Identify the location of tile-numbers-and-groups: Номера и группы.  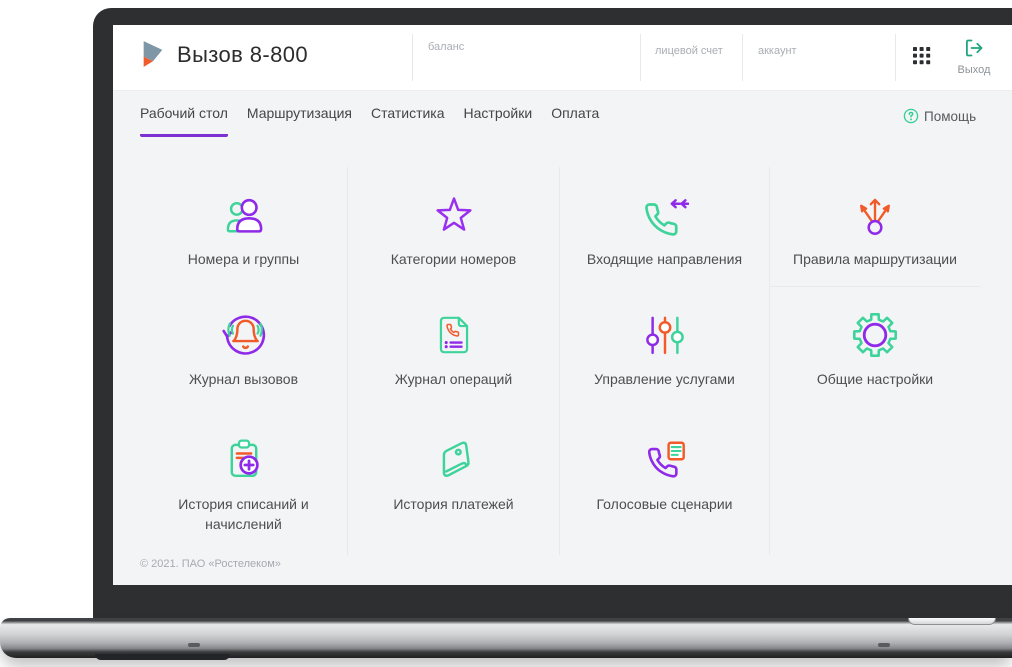
(244, 227).